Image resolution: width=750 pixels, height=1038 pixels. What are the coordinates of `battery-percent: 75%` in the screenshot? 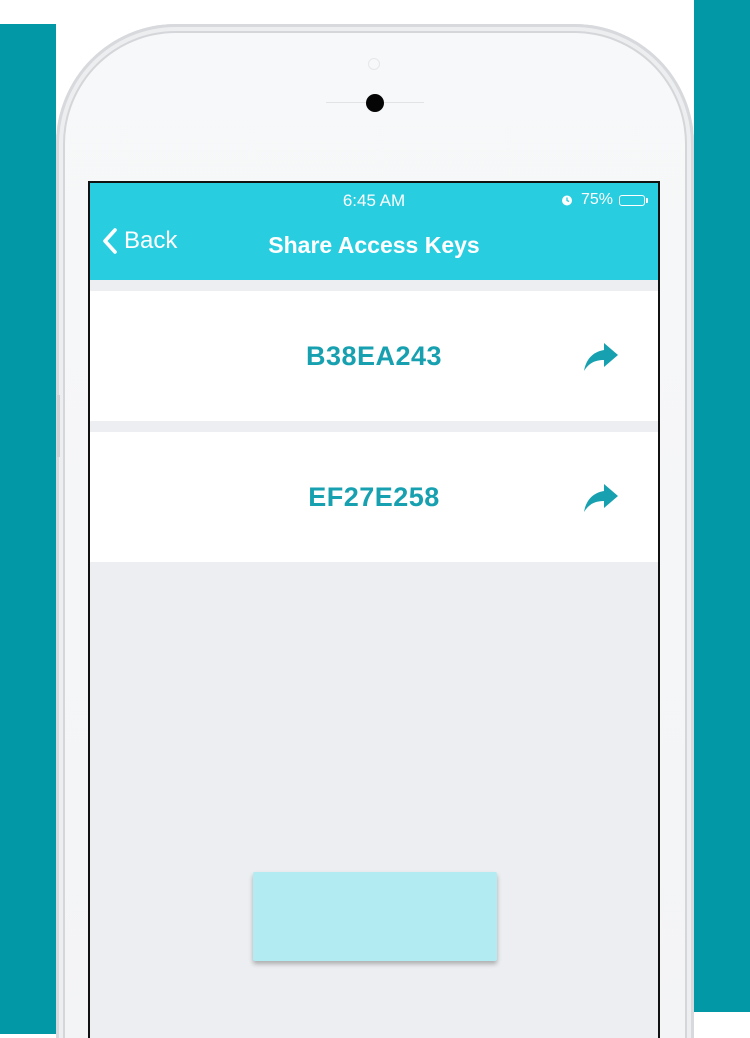 It's located at (596, 199).